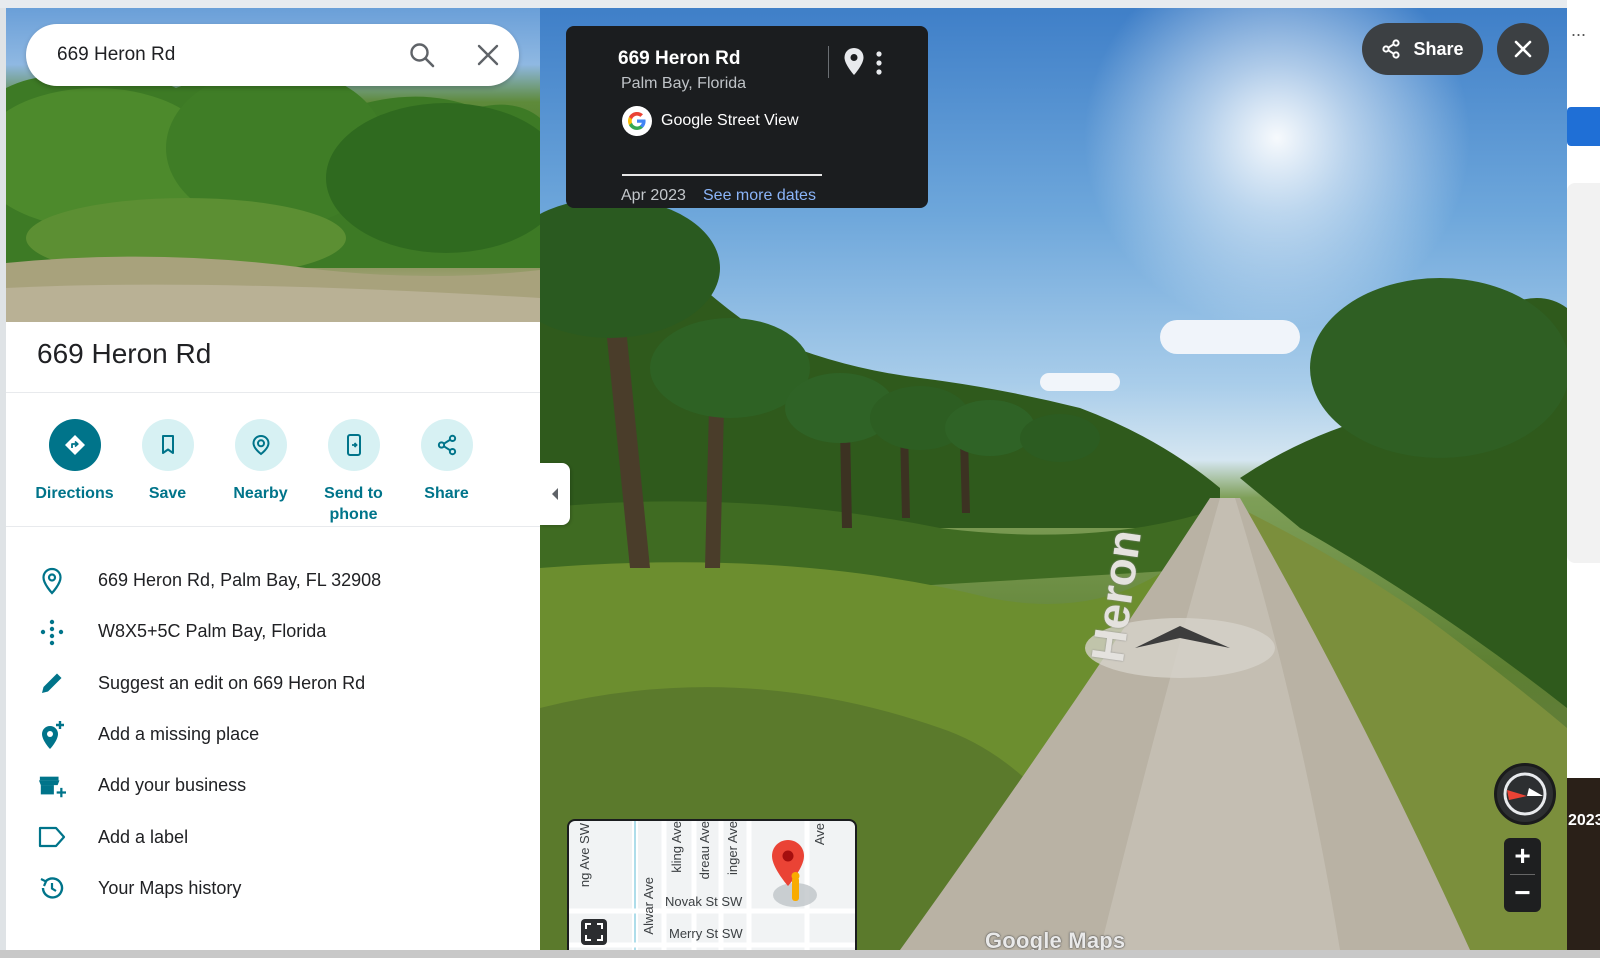  What do you see at coordinates (273, 888) in the screenshot?
I see `maps-history-row: Your Maps history` at bounding box center [273, 888].